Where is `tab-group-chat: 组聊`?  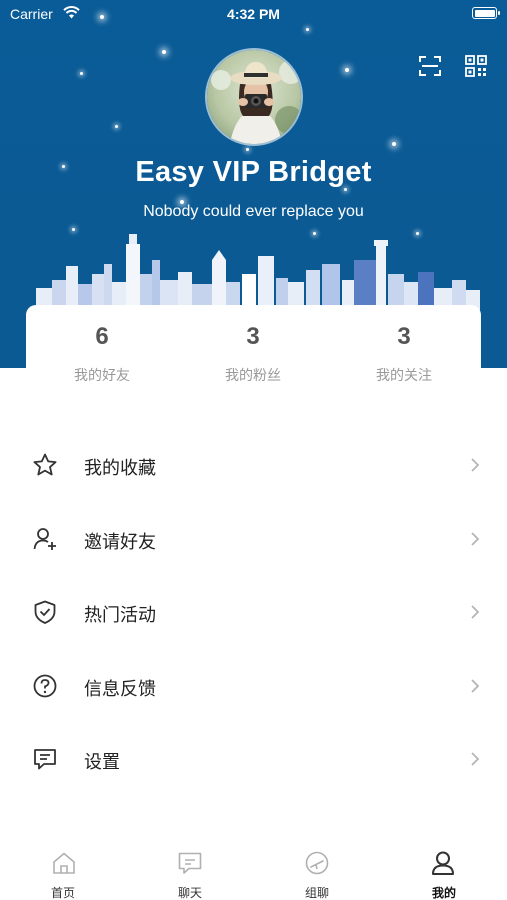 tab-group-chat: 组聊 is located at coordinates (317, 868).